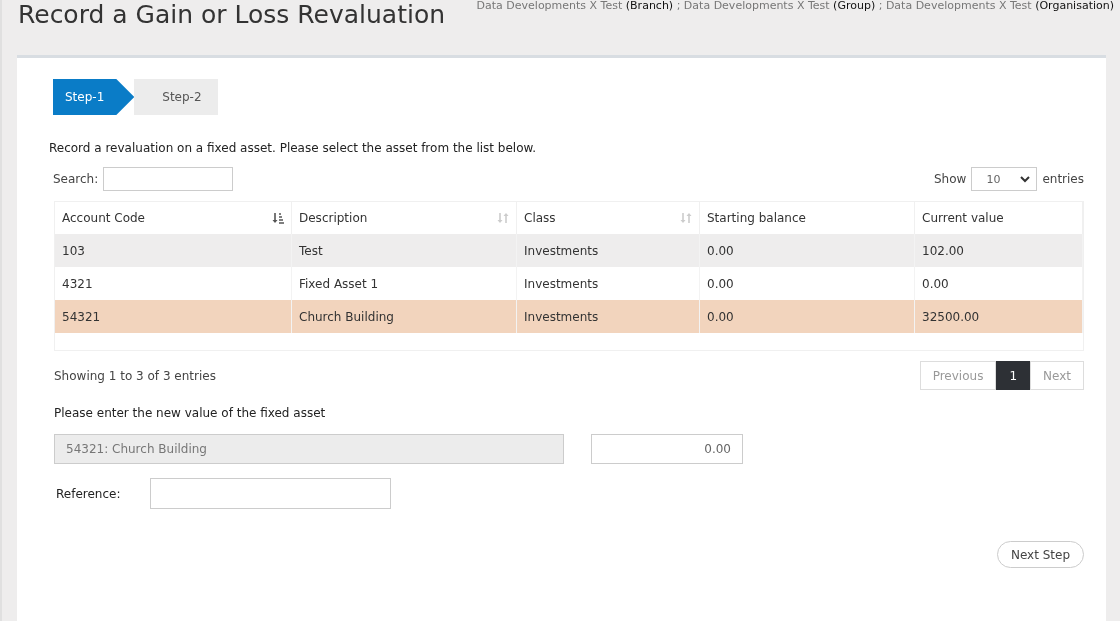 The width and height of the screenshot is (1120, 621). Describe the element at coordinates (278, 218) in the screenshot. I see `sort-ascending-icon` at that location.